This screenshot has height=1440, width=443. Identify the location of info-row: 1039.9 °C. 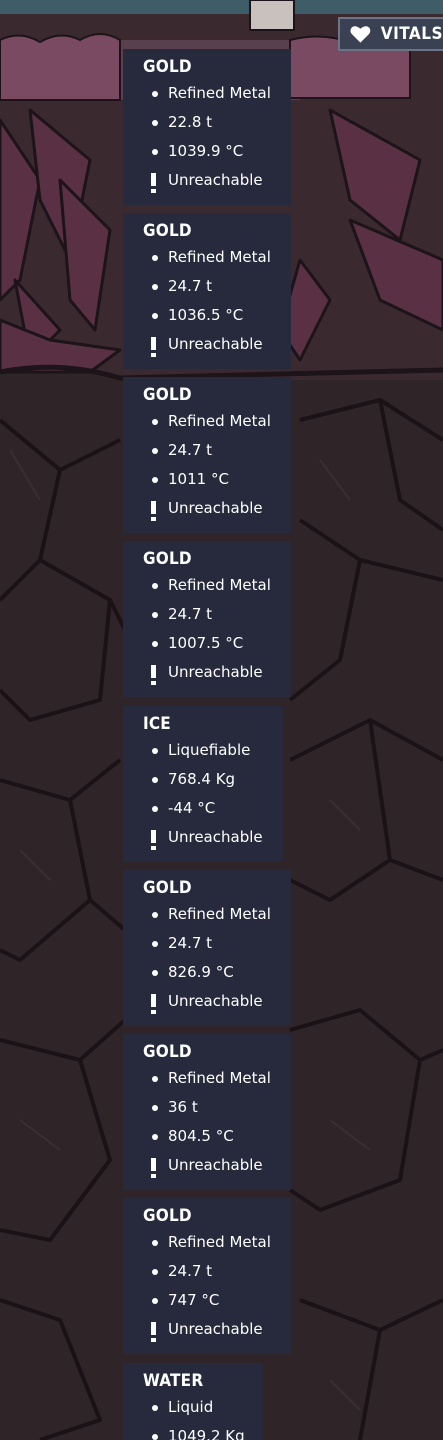
(217, 151).